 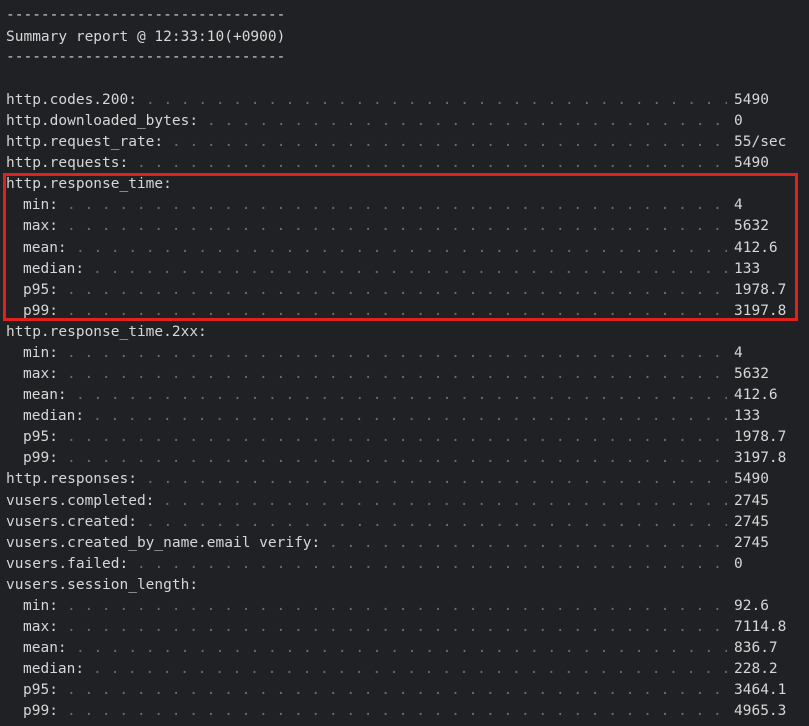 What do you see at coordinates (756, 395) in the screenshot?
I see `metric-value: 412.6` at bounding box center [756, 395].